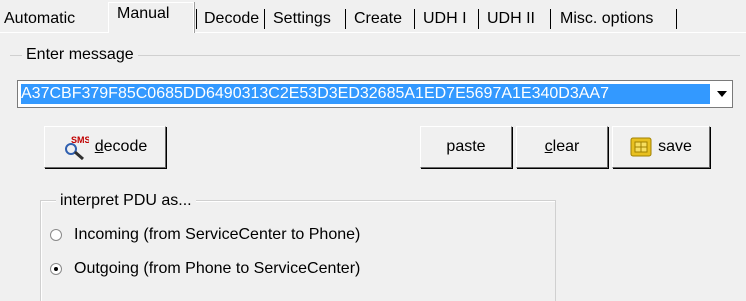 Image resolution: width=746 pixels, height=301 pixels. Describe the element at coordinates (39, 19) in the screenshot. I see `tab-automatic: Automatic` at that location.